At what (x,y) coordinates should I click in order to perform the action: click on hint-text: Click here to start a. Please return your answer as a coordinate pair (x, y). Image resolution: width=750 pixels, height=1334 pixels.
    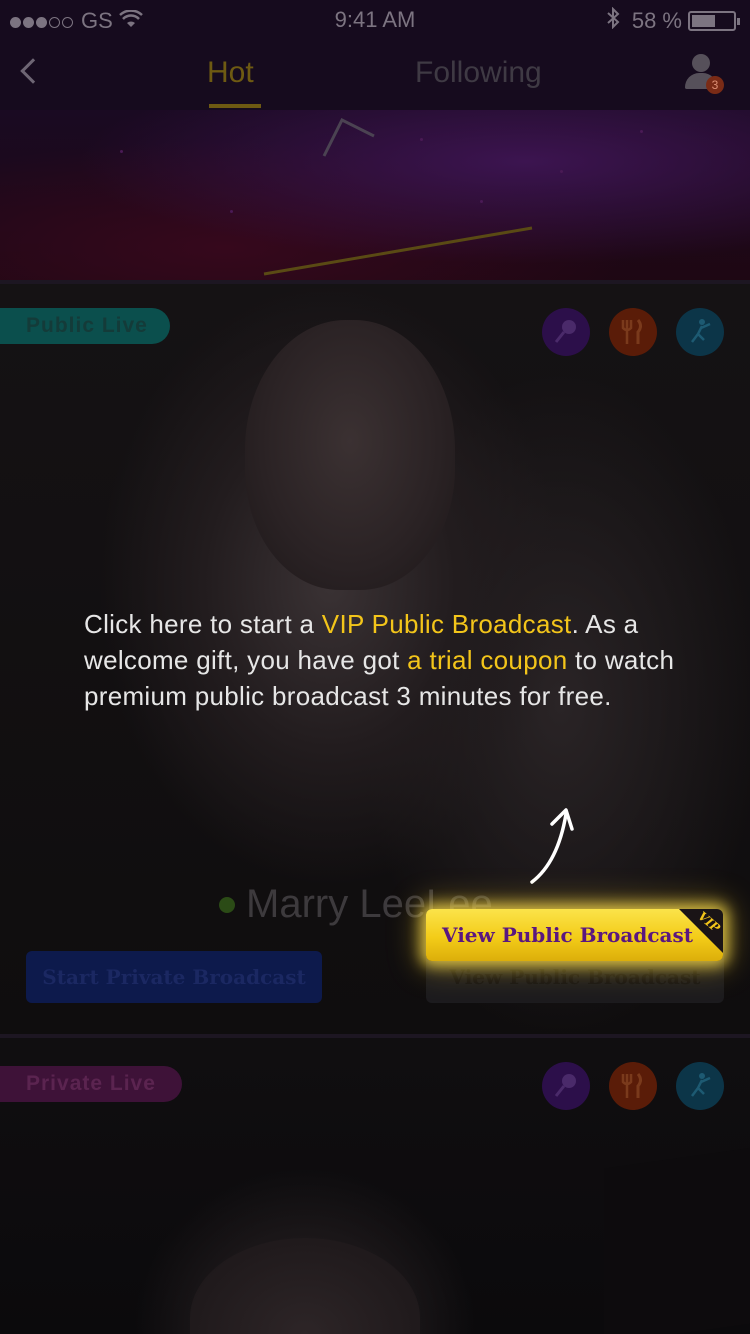
    Looking at the image, I should click on (203, 624).